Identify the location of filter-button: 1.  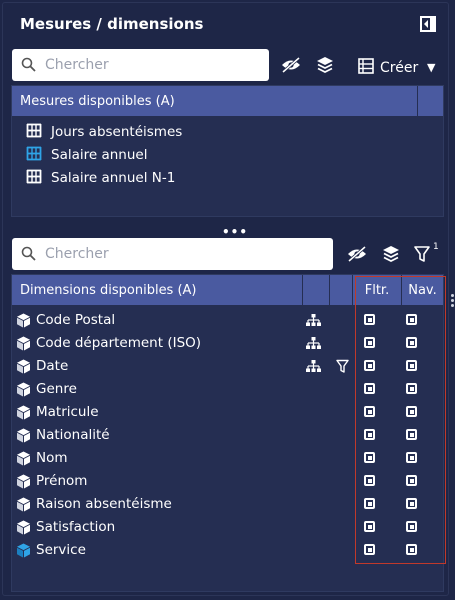
(426, 254).